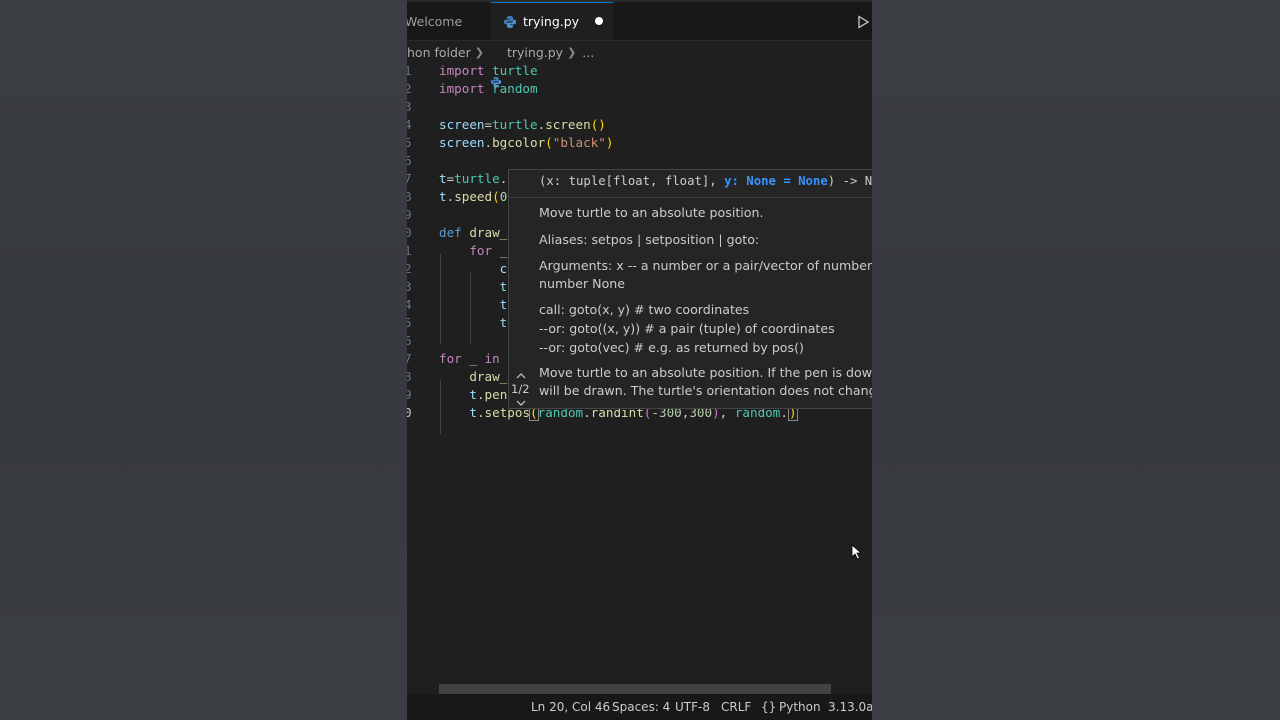 The width and height of the screenshot is (1280, 720). Describe the element at coordinates (690, 197) in the screenshot. I see `divider` at that location.